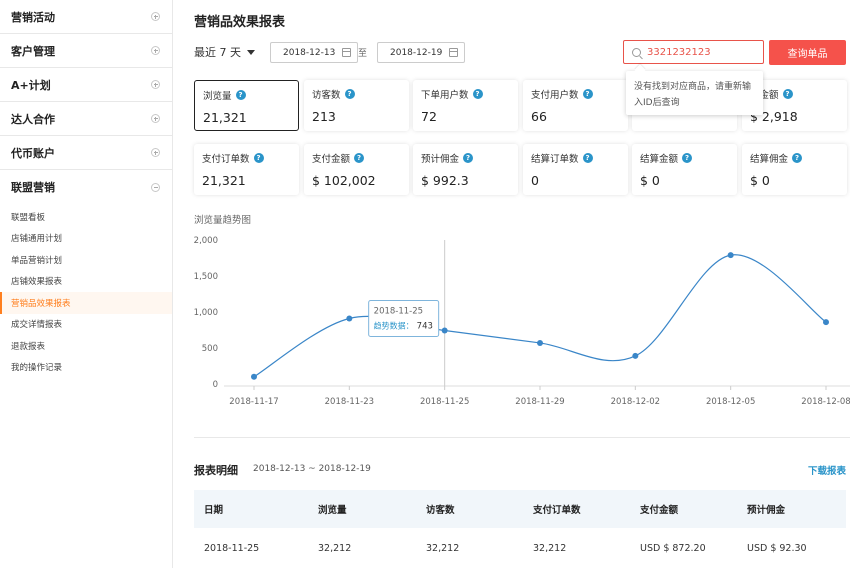 This screenshot has width=850, height=568. I want to click on sidebar-group: 代币账户, so click(86, 153).